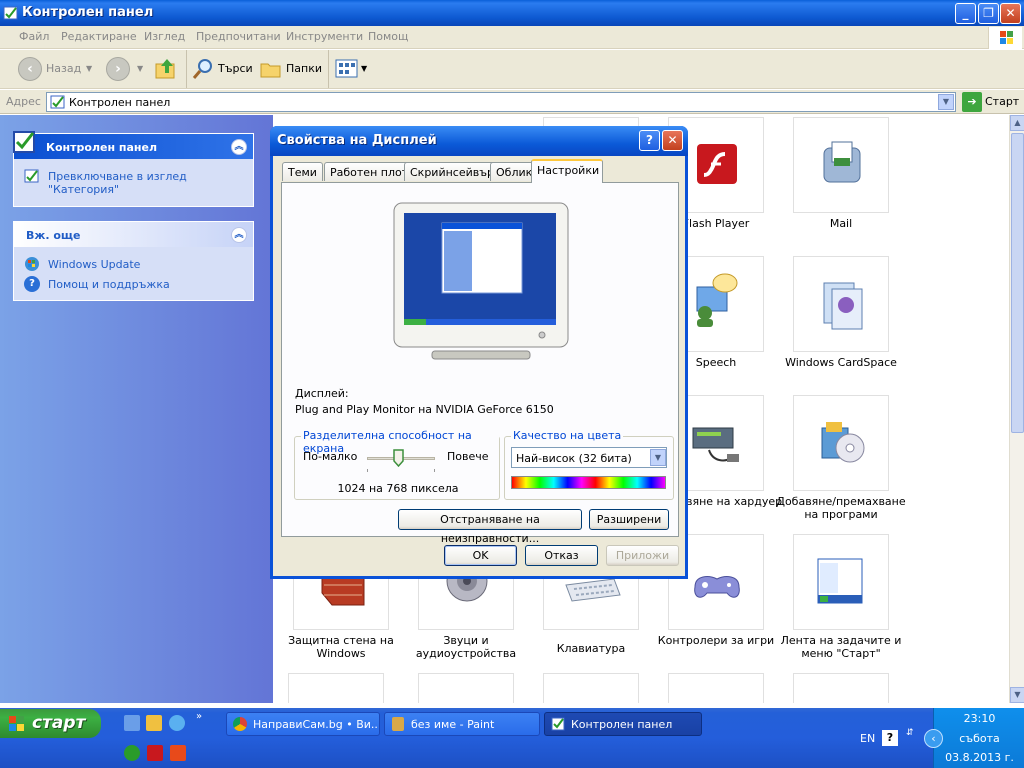 This screenshot has width=1024, height=768. What do you see at coordinates (501, 102) in the screenshot?
I see `address-input: Контролен панел ▼` at bounding box center [501, 102].